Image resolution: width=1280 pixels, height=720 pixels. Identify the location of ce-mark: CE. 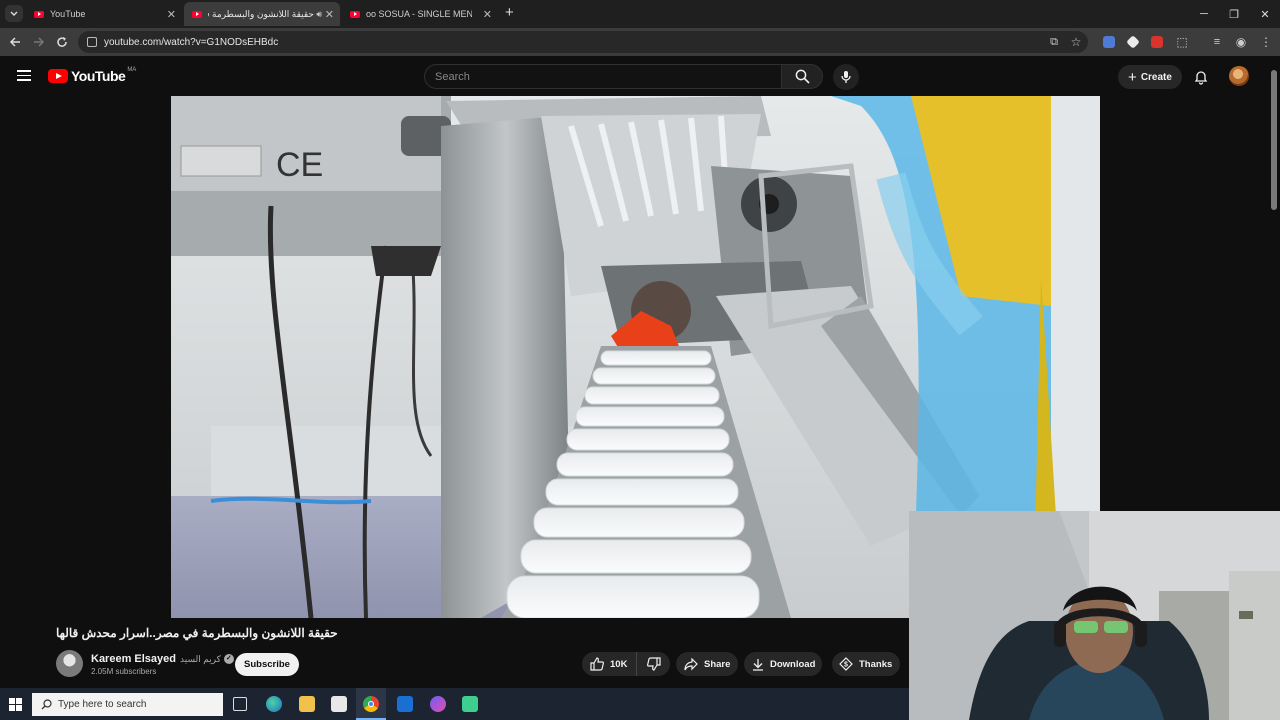
(299, 165).